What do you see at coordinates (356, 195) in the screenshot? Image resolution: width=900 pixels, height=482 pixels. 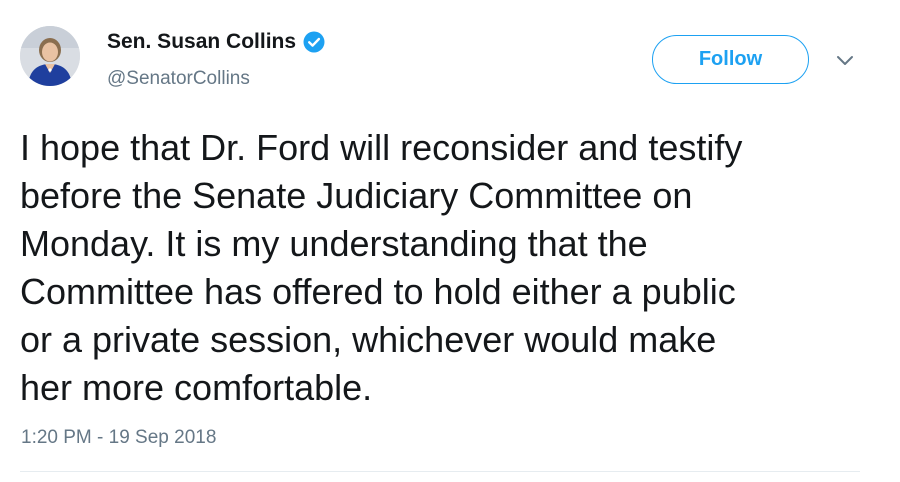 I see `tweet-text-line: before the Senate Judiciary Committee on` at bounding box center [356, 195].